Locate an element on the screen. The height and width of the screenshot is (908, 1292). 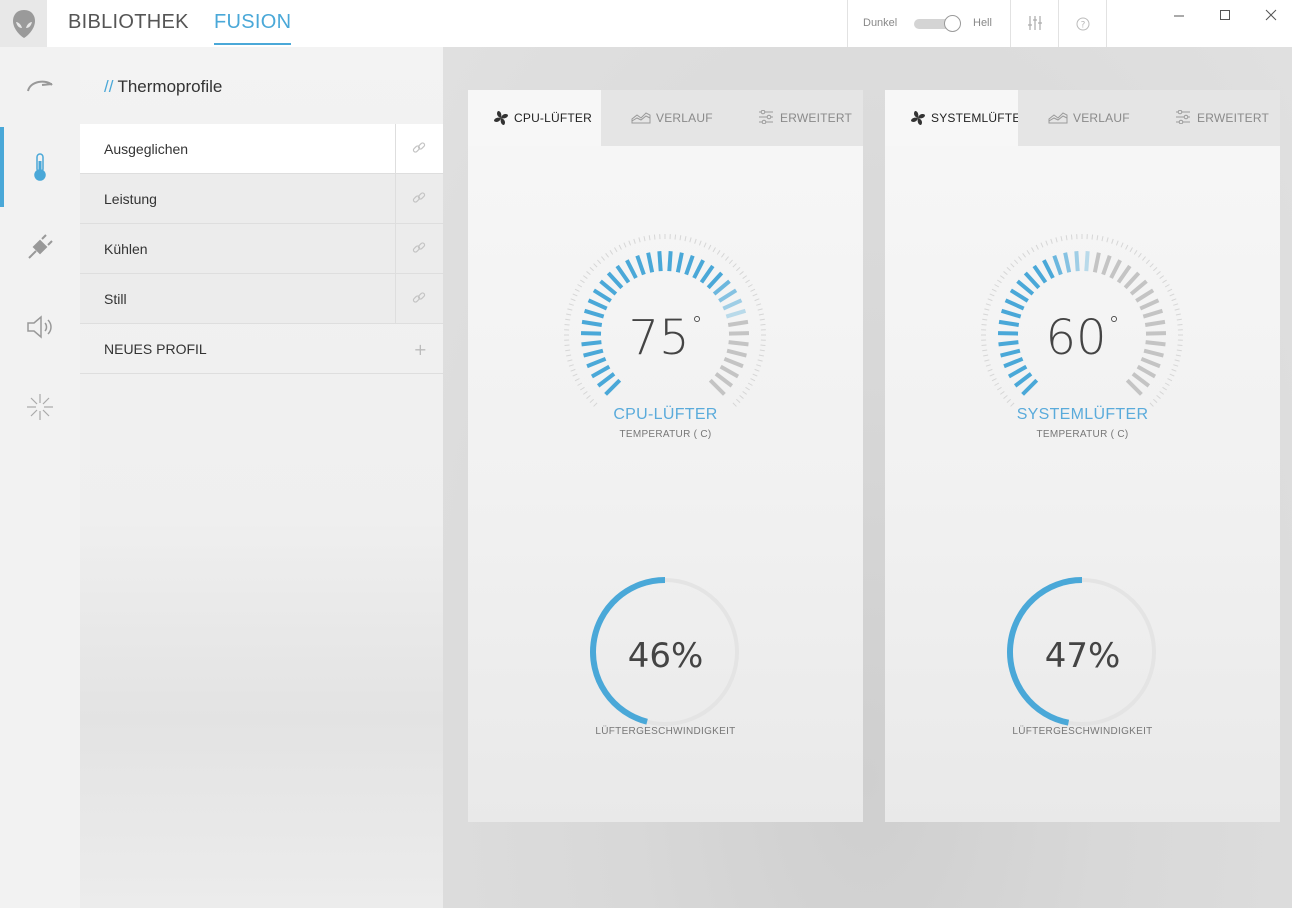
alien-logo is located at coordinates (23, 23).